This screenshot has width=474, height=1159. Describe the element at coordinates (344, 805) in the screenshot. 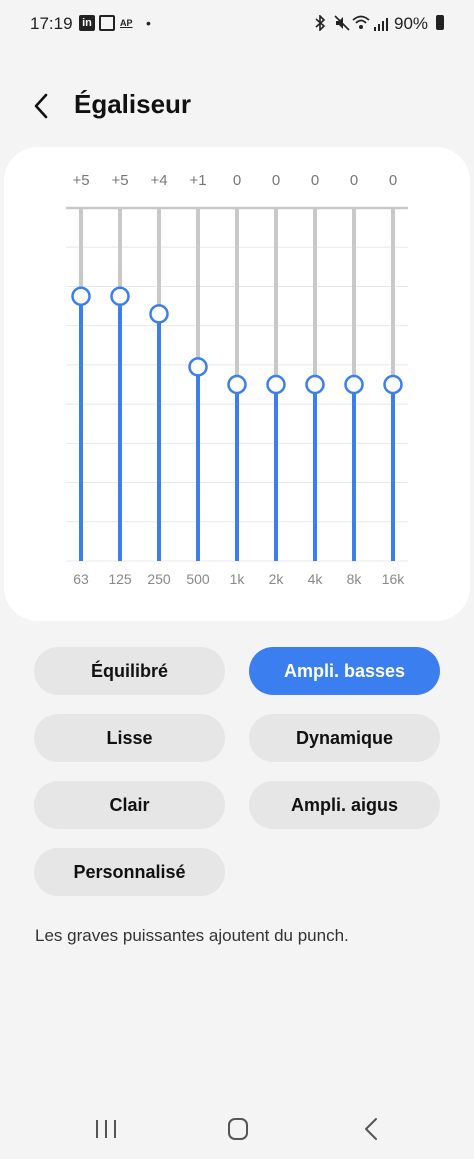

I see `preset-ampli-aigus: Ampli. aigus` at that location.